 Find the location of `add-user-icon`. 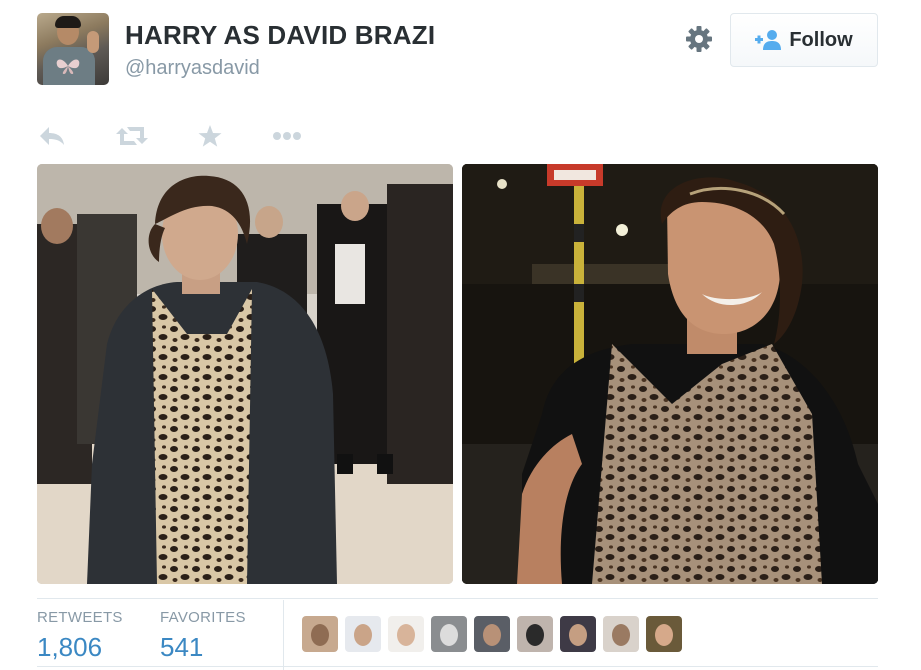

add-user-icon is located at coordinates (768, 40).